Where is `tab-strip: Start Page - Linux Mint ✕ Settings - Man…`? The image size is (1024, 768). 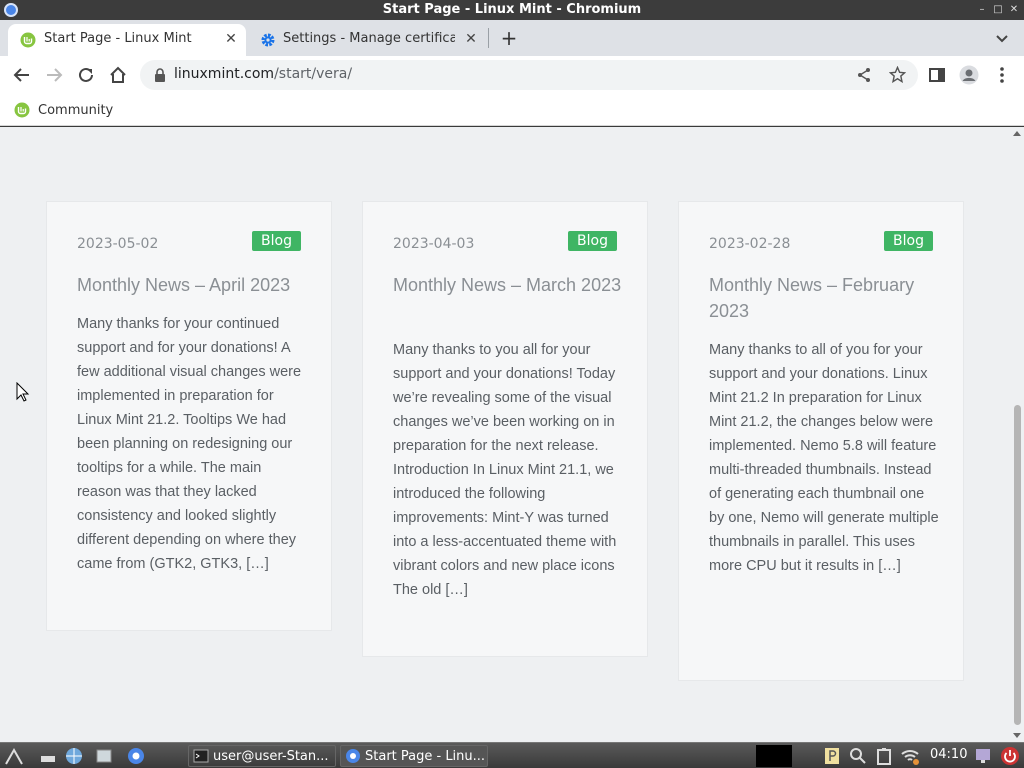 tab-strip: Start Page - Linux Mint ✕ Settings - Man… is located at coordinates (512, 38).